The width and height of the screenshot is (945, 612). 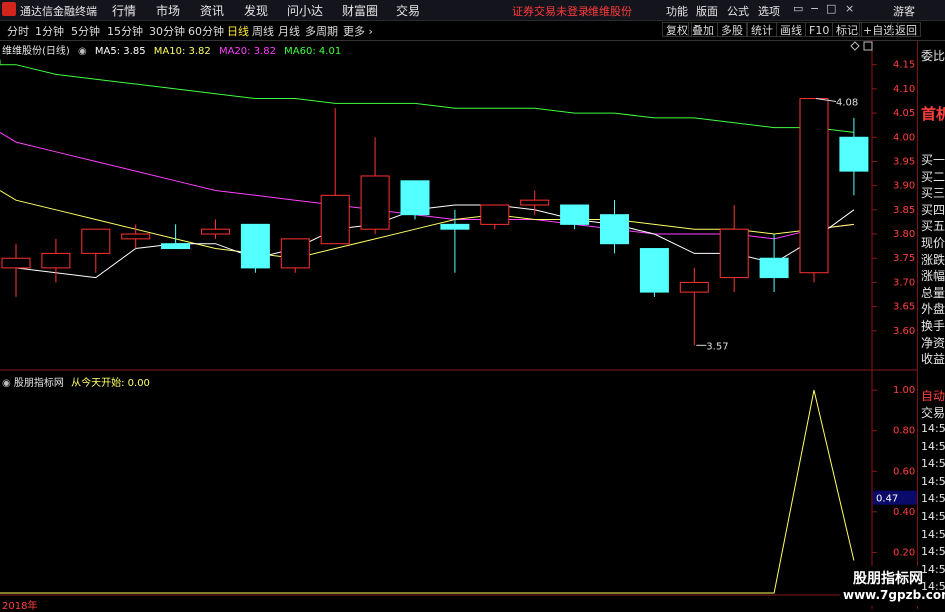 I want to click on indicator-label: 从今天开始: 0.00, so click(x=110, y=383).